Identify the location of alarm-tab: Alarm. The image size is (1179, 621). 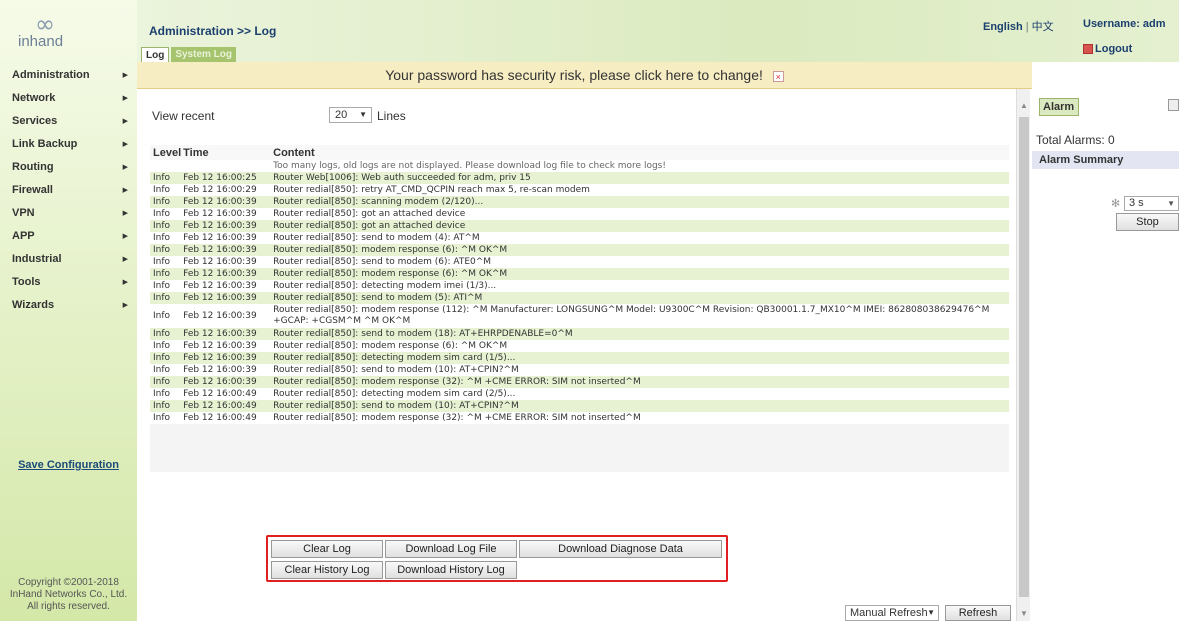
(1059, 107).